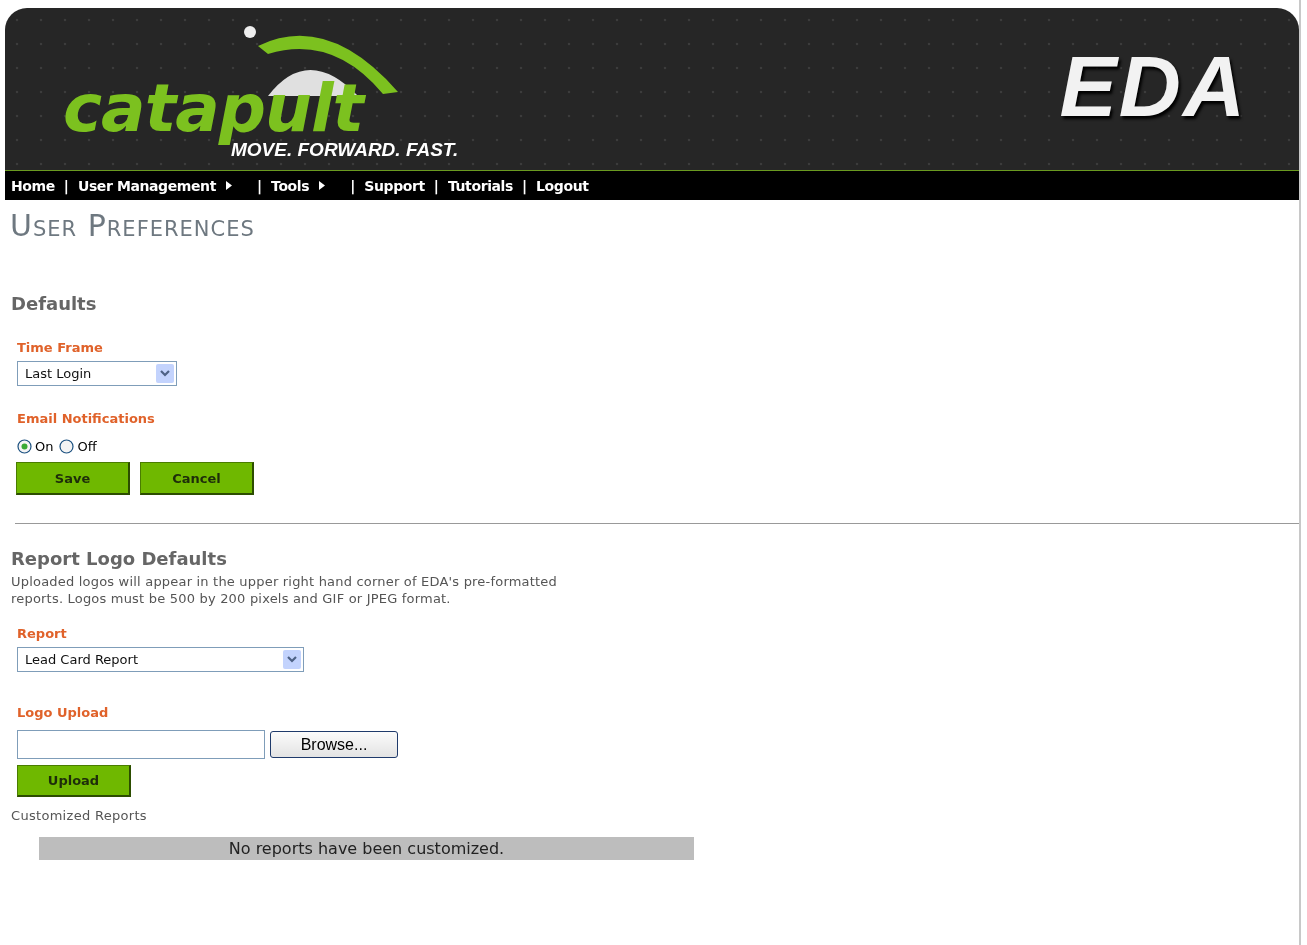 Image resolution: width=1307 pixels, height=945 pixels. Describe the element at coordinates (54, 303) in the screenshot. I see `section-heading: Defaults` at that location.